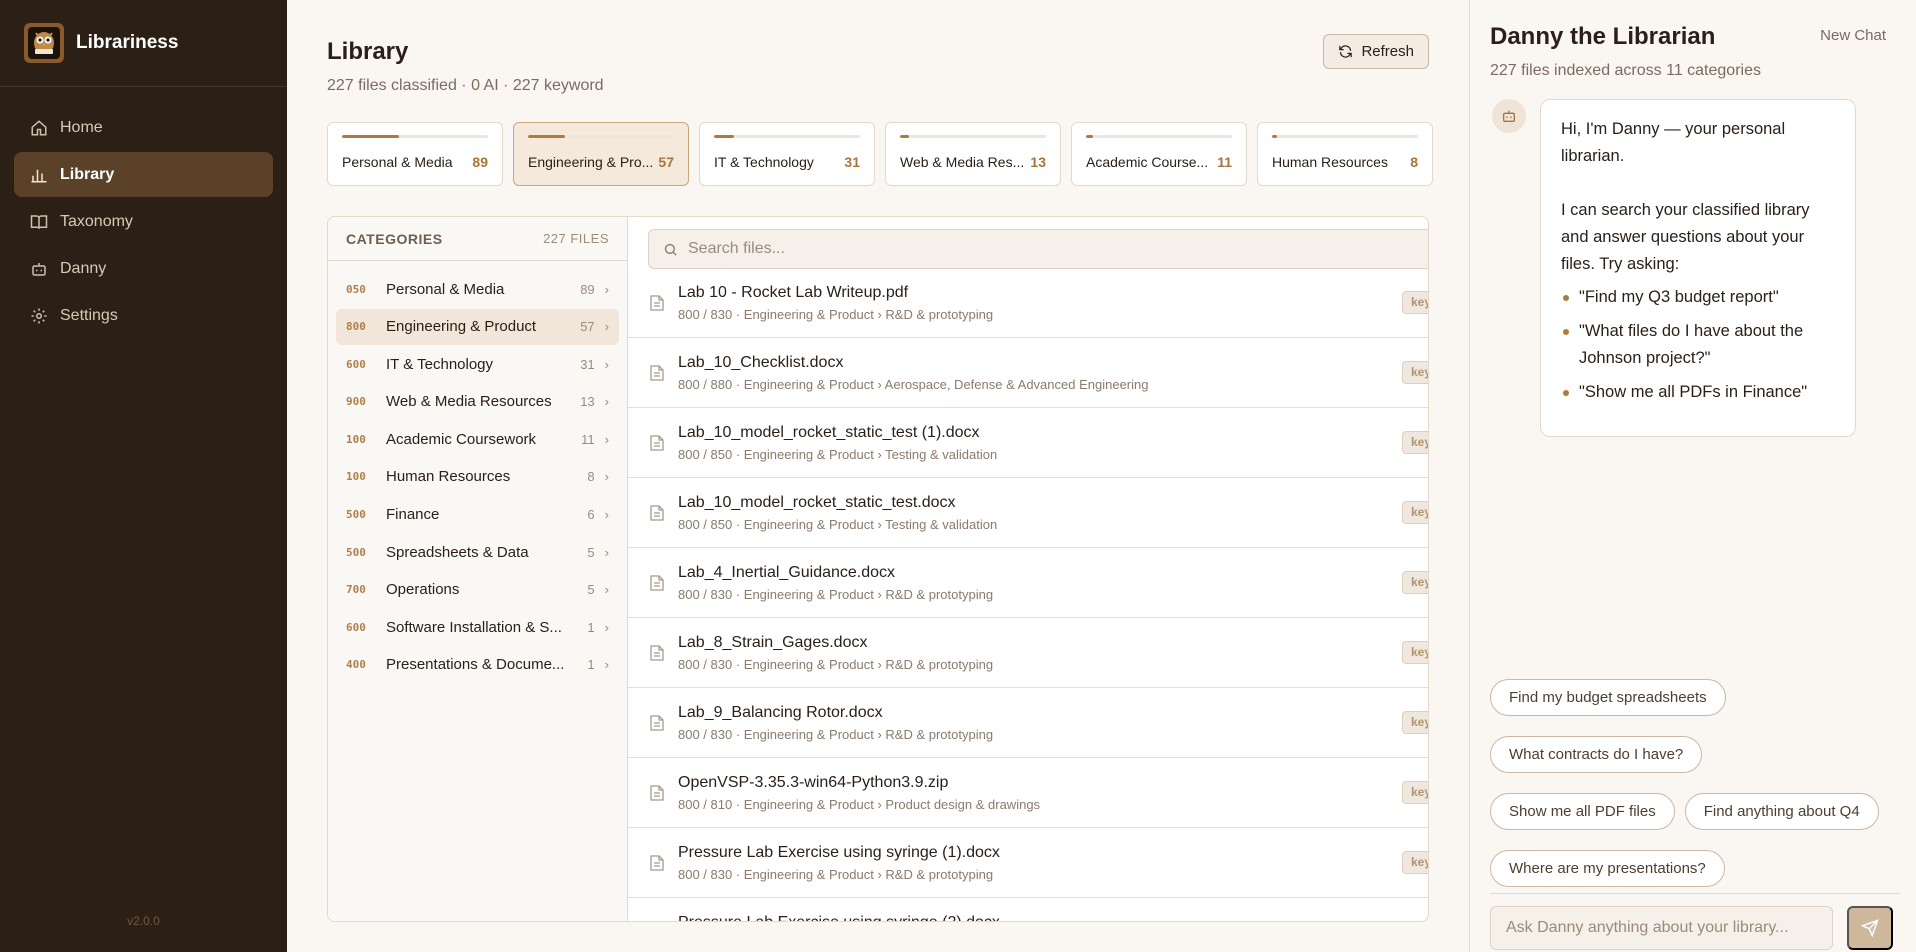 The width and height of the screenshot is (1916, 952). I want to click on category-code: 700, so click(356, 590).